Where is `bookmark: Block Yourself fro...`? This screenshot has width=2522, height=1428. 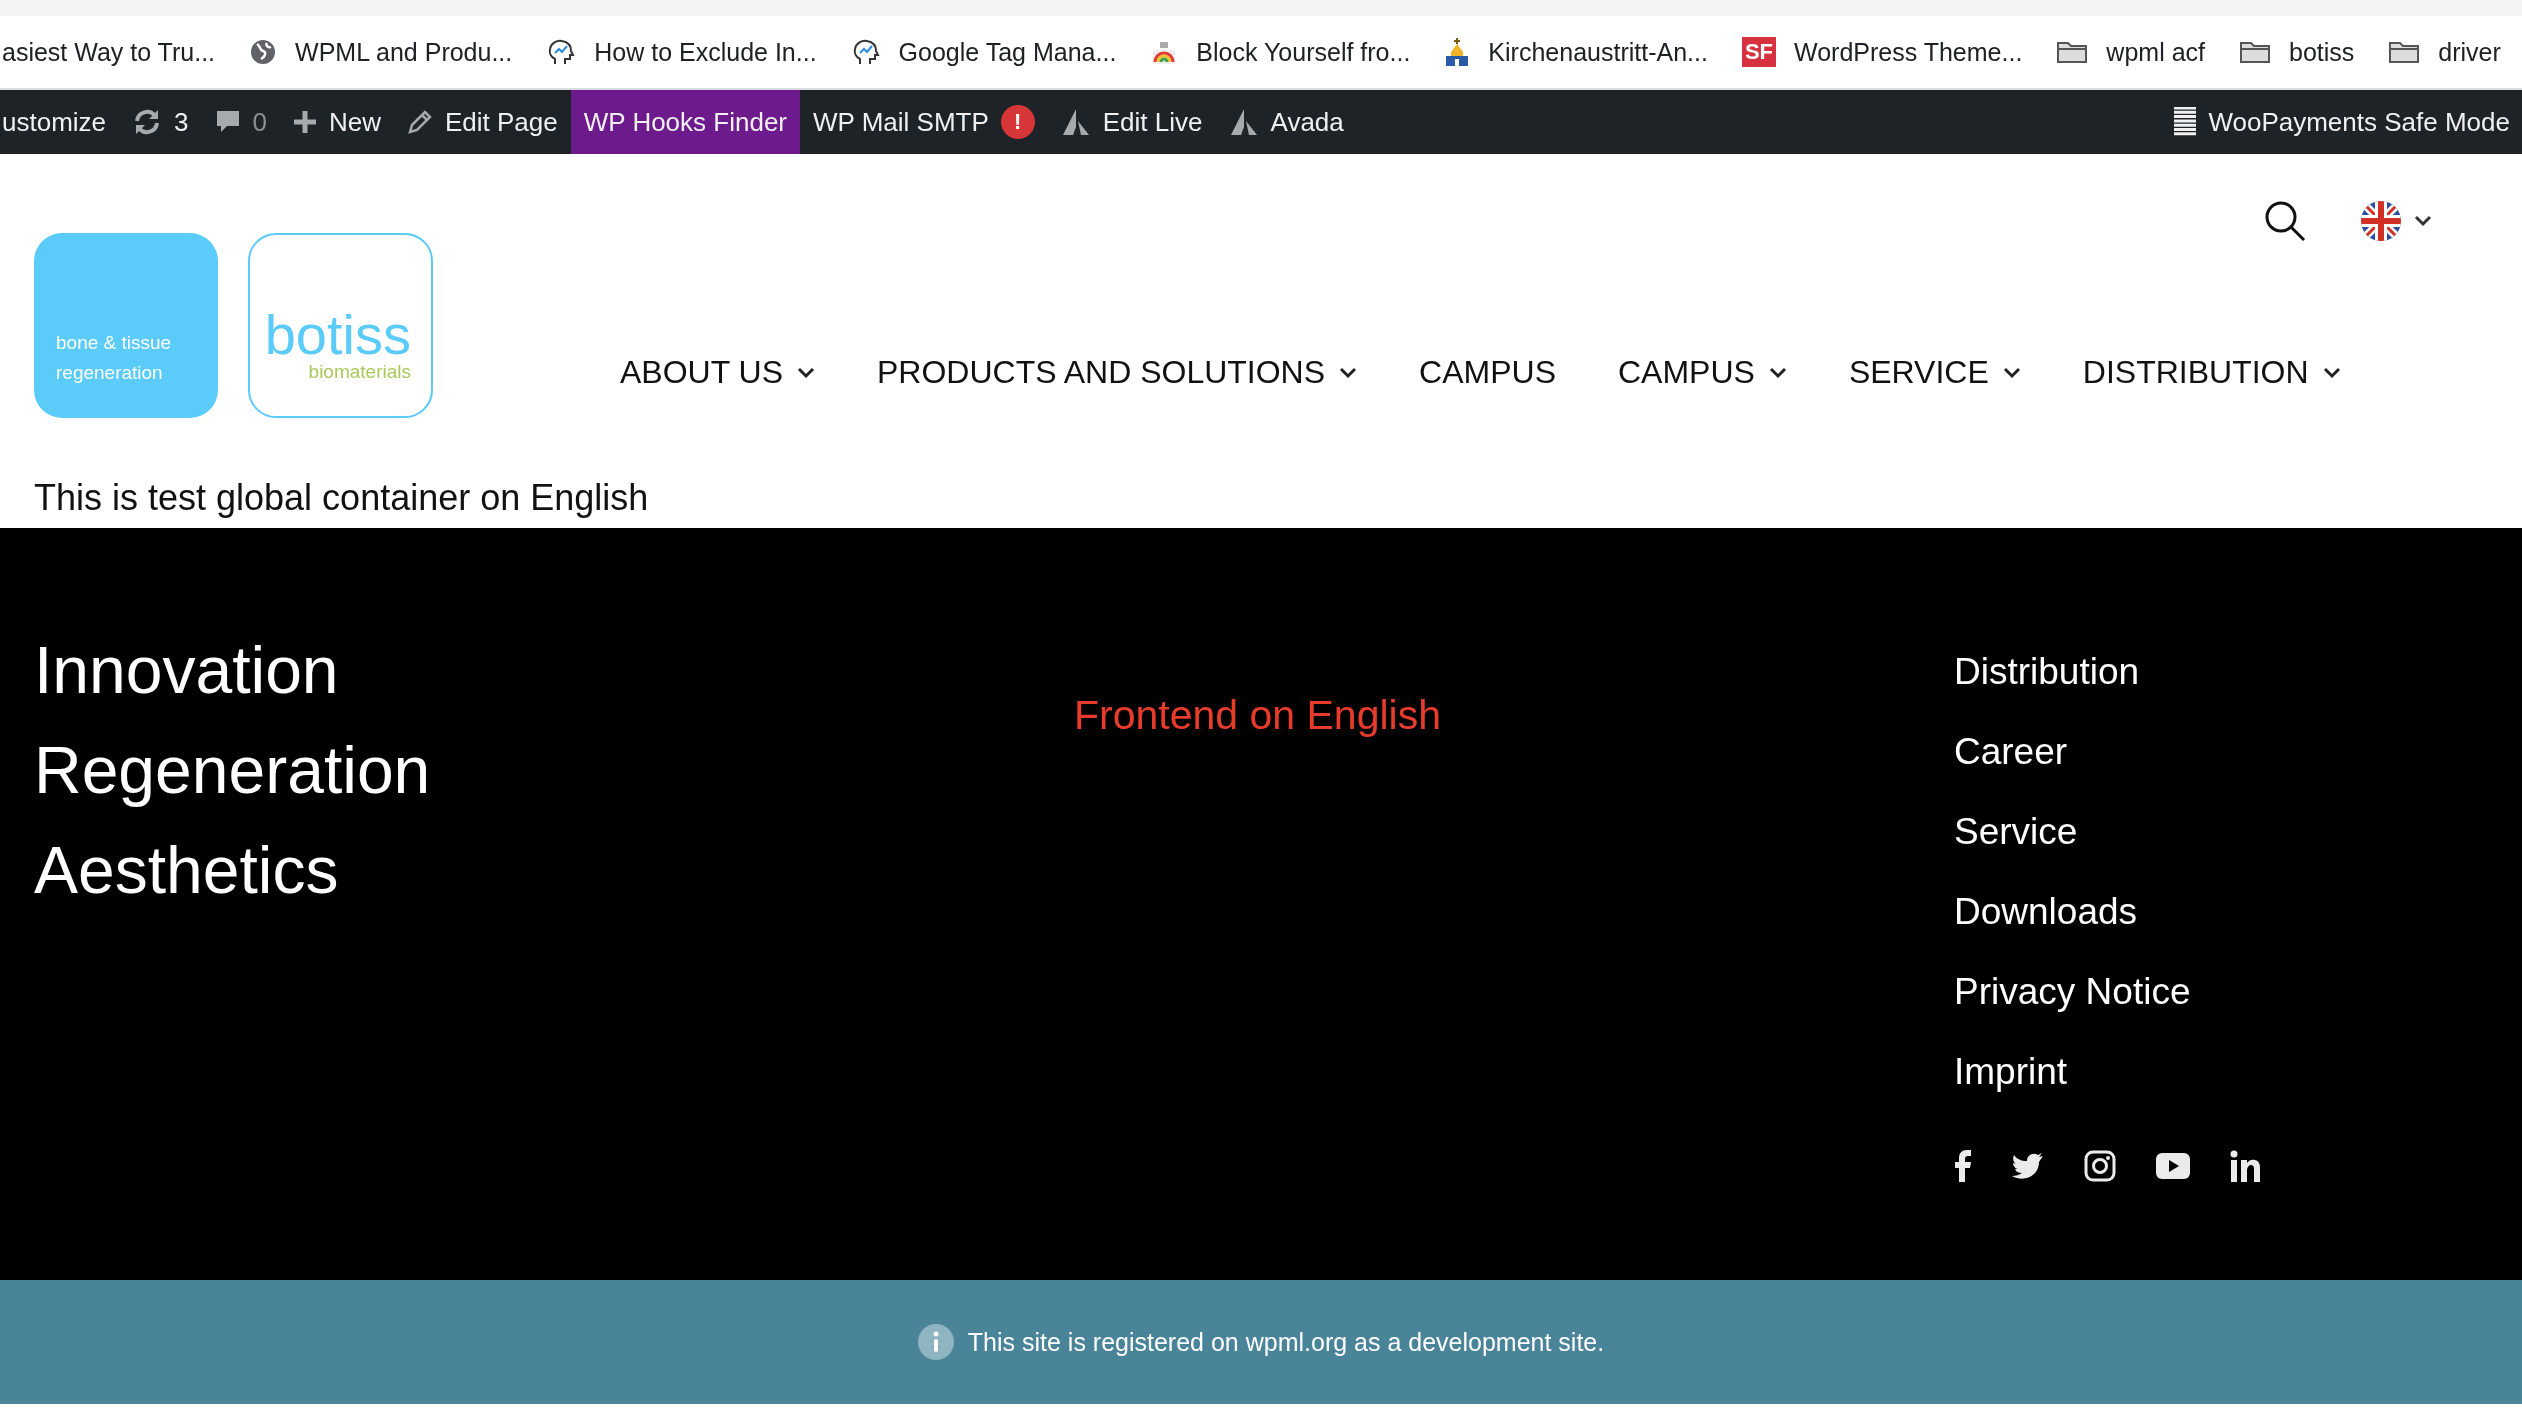 bookmark: Block Yourself fro... is located at coordinates (1280, 52).